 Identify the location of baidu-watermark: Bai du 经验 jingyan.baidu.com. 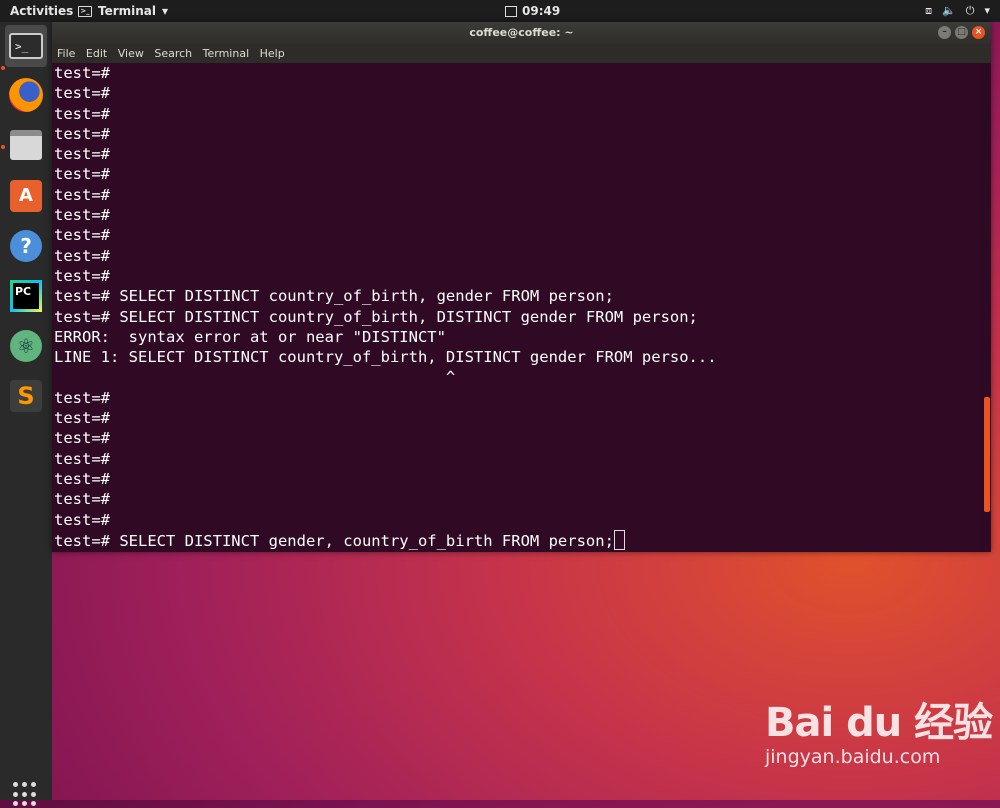
(879, 729).